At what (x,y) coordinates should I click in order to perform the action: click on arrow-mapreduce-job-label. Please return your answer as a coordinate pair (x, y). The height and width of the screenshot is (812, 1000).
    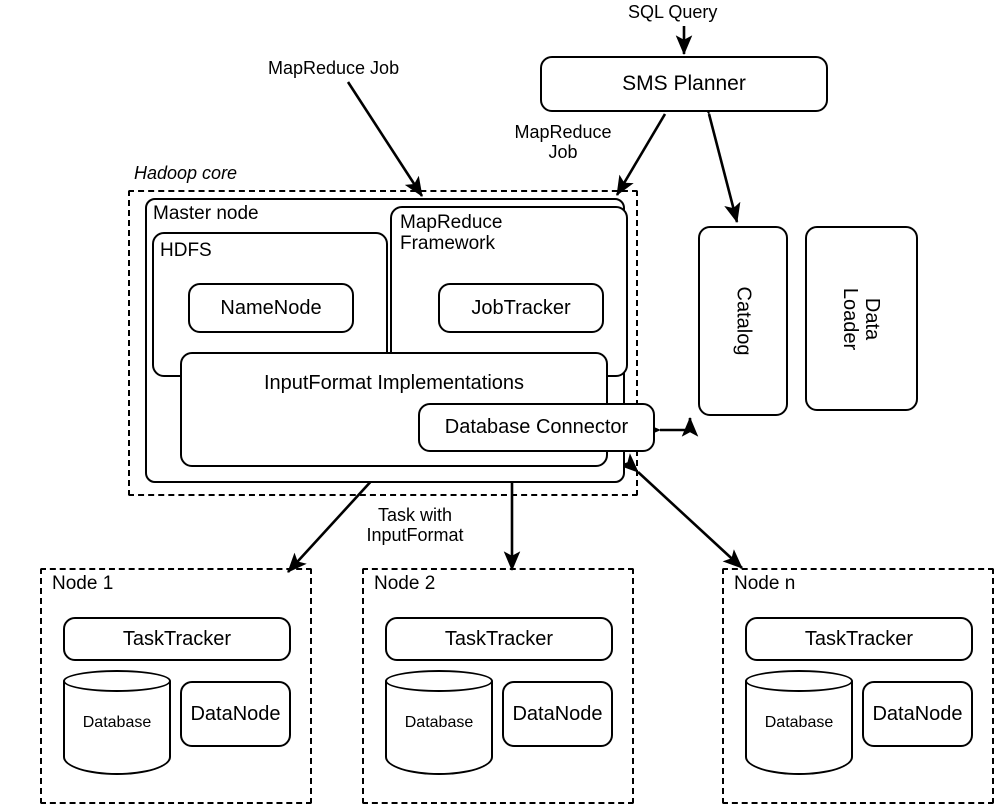
    Looking at the image, I should click on (385, 139).